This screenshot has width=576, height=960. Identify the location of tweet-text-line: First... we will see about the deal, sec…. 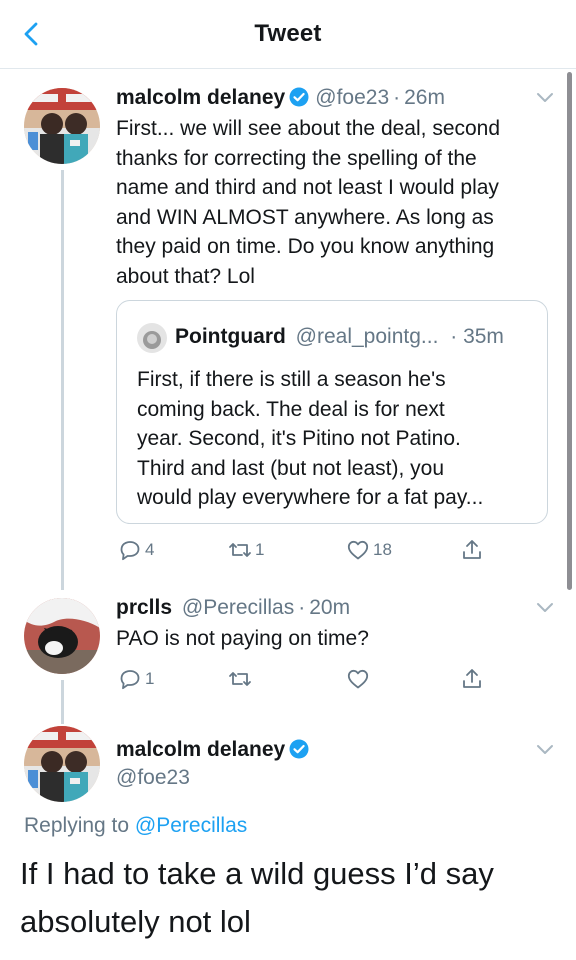
(308, 128).